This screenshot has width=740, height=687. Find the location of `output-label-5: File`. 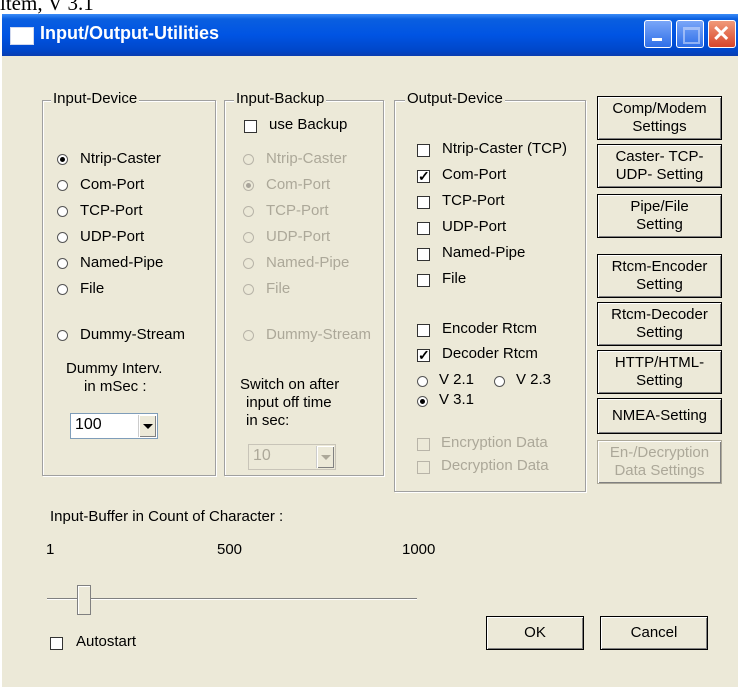

output-label-5: File is located at coordinates (454, 278).